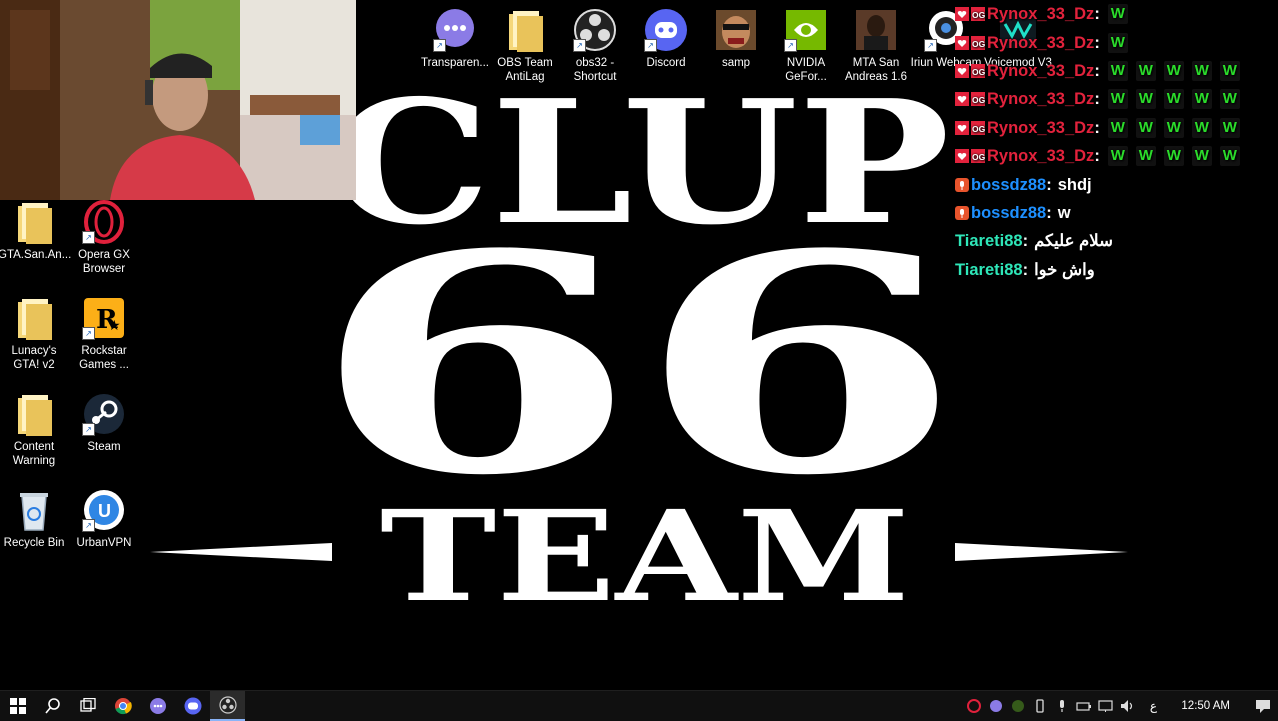  I want to click on chat-message: Tiareti88: سلام عليكم, so click(1115, 241).